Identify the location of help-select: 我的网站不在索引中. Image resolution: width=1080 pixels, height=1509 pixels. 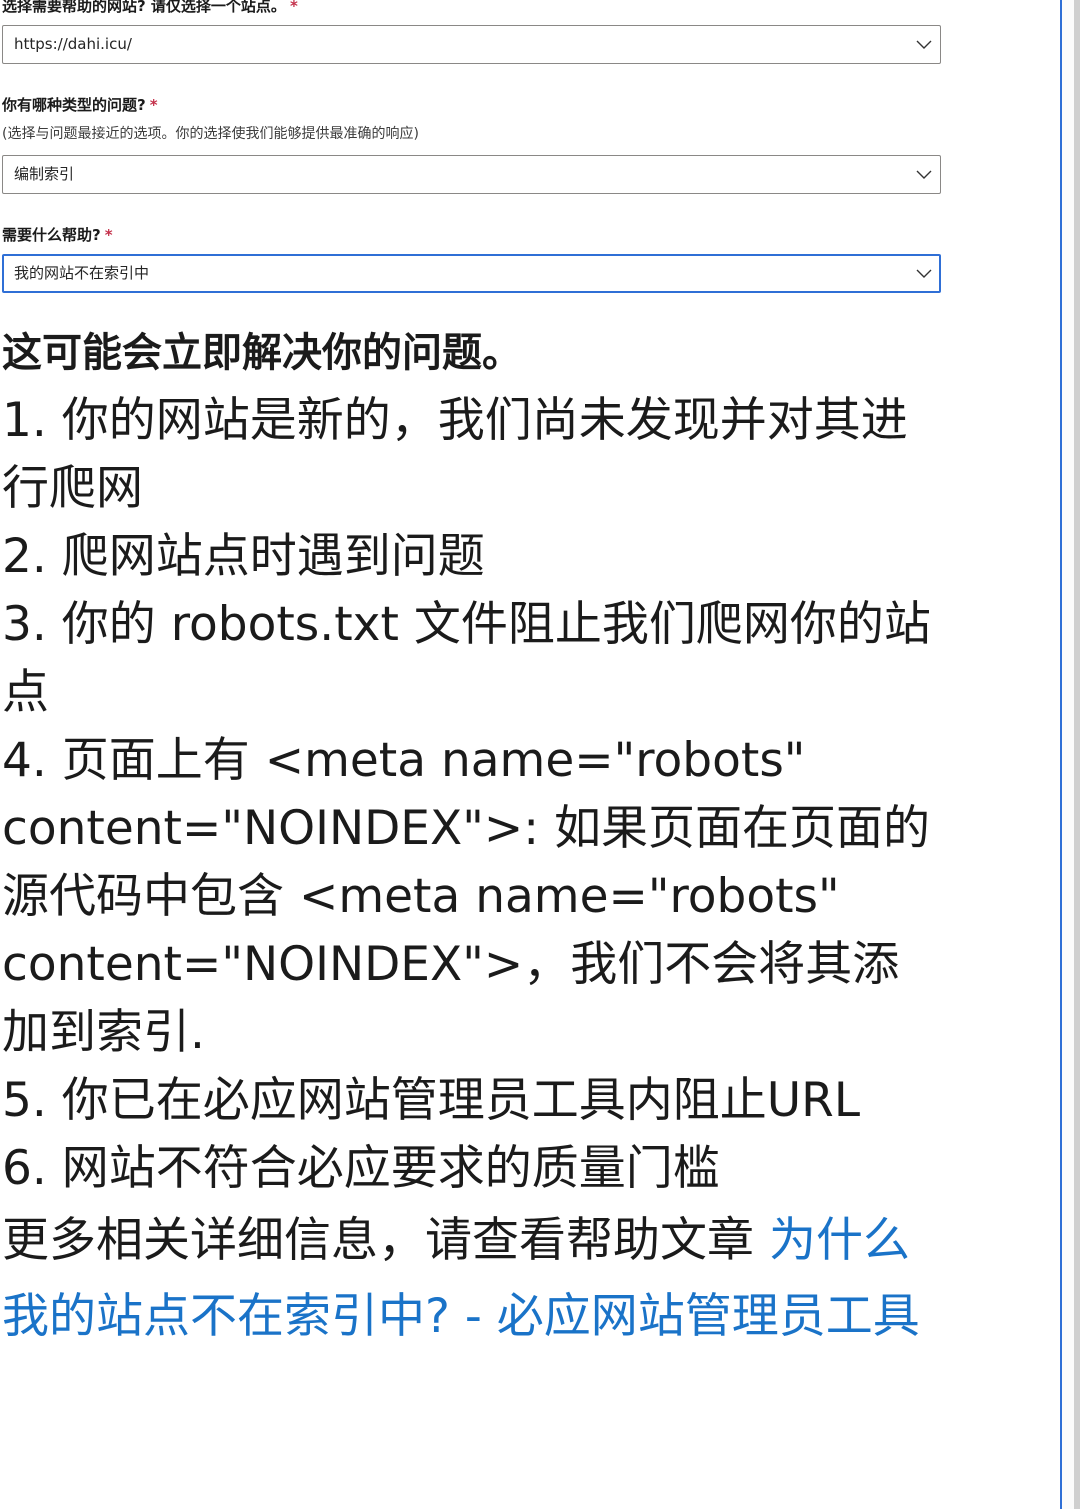
(471, 273).